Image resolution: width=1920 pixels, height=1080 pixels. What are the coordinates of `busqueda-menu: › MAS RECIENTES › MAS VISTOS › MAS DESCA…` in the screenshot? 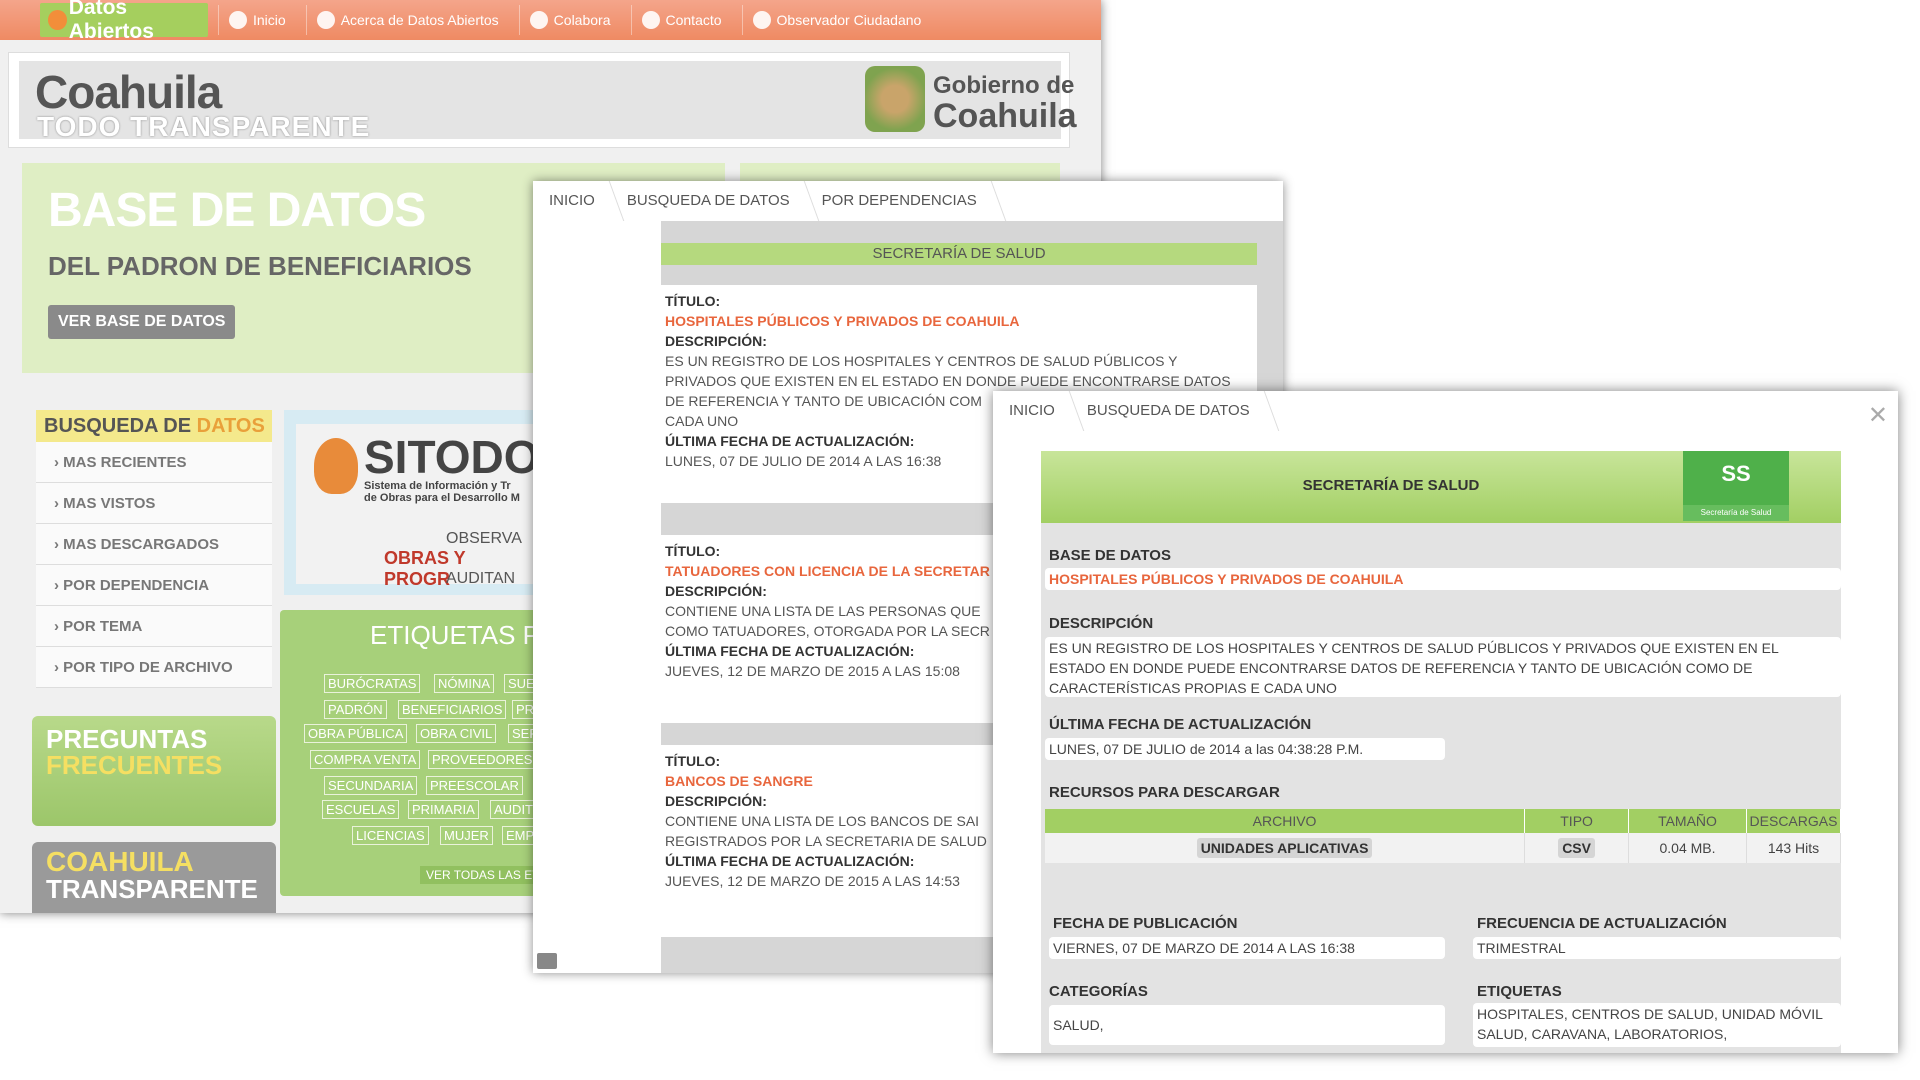 It's located at (154, 565).